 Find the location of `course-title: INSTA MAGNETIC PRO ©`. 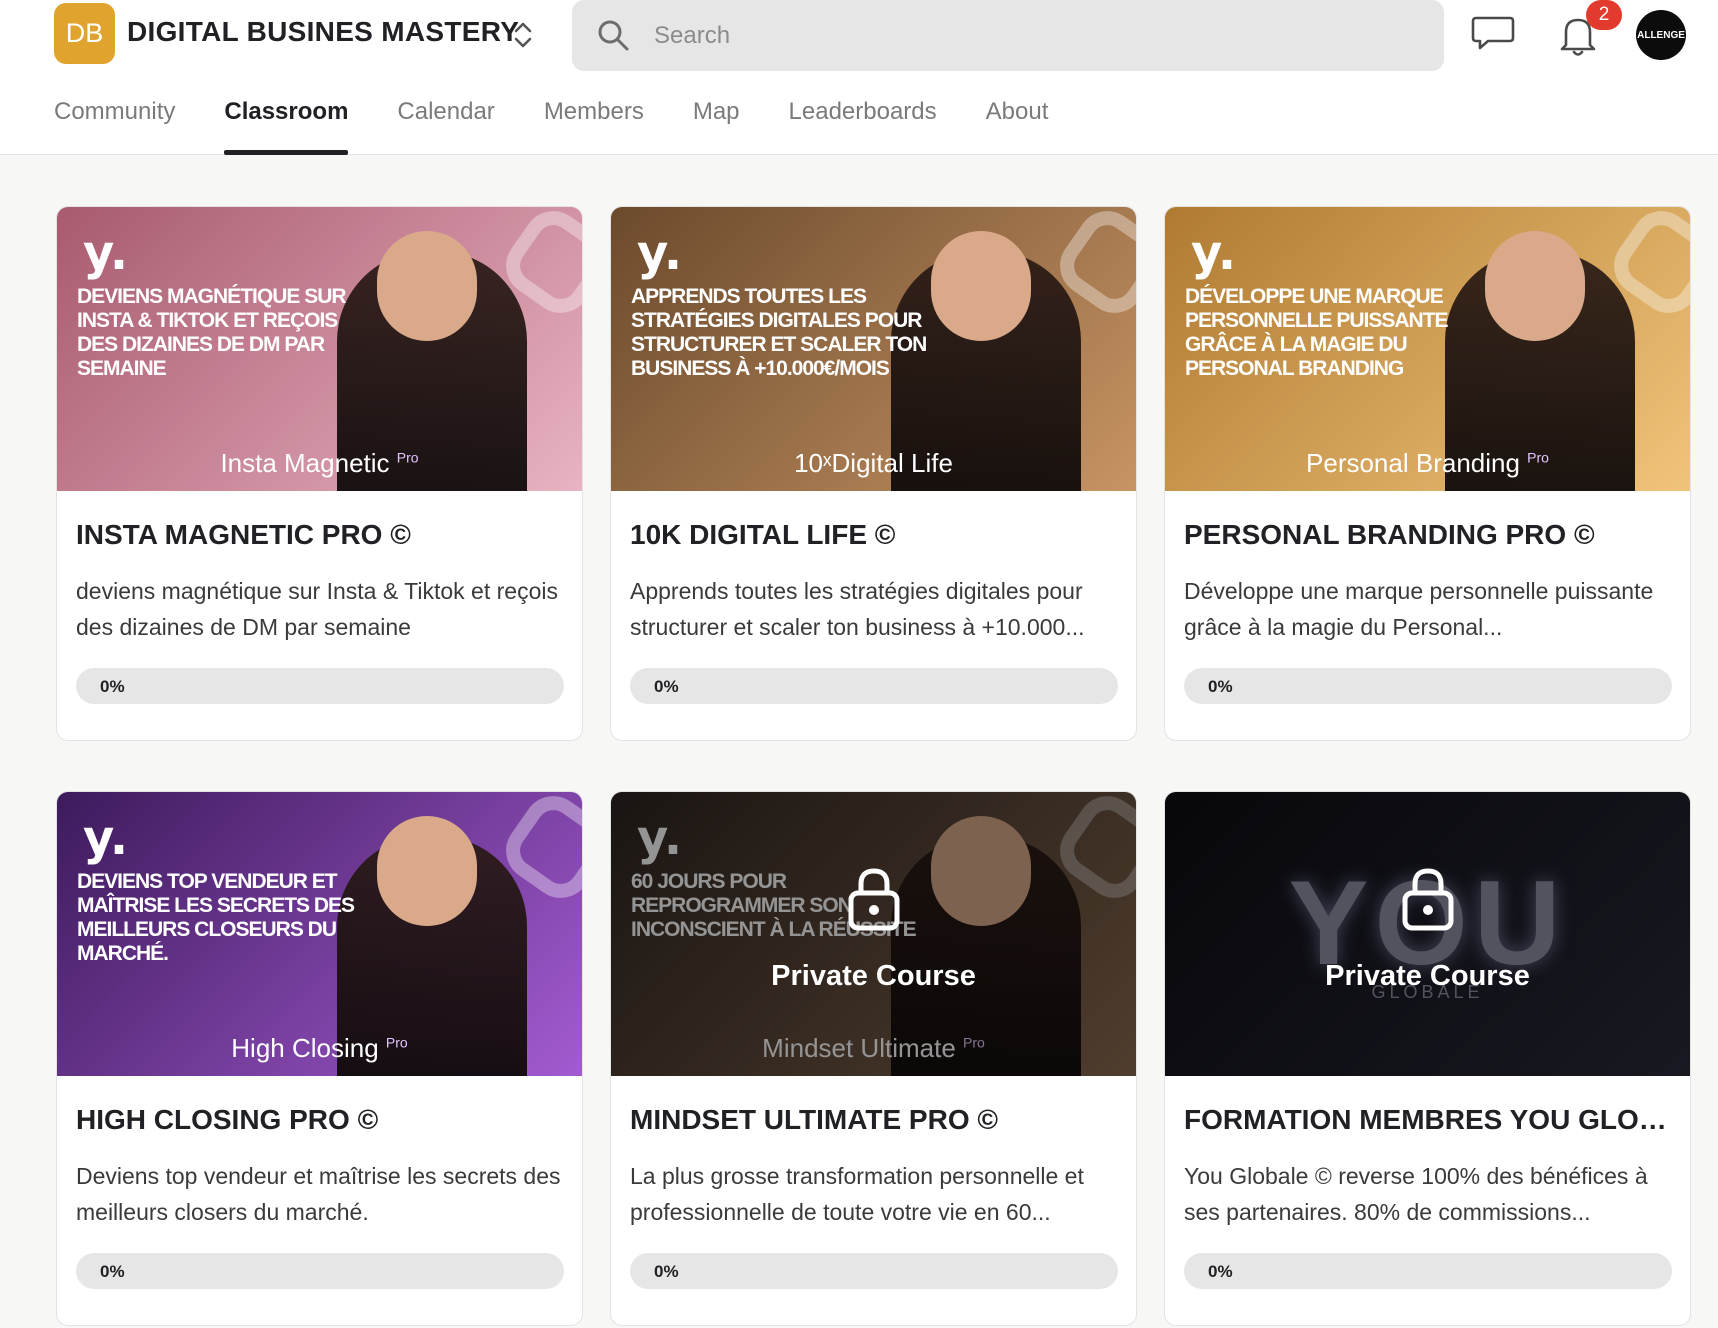

course-title: INSTA MAGNETIC PRO © is located at coordinates (243, 534).